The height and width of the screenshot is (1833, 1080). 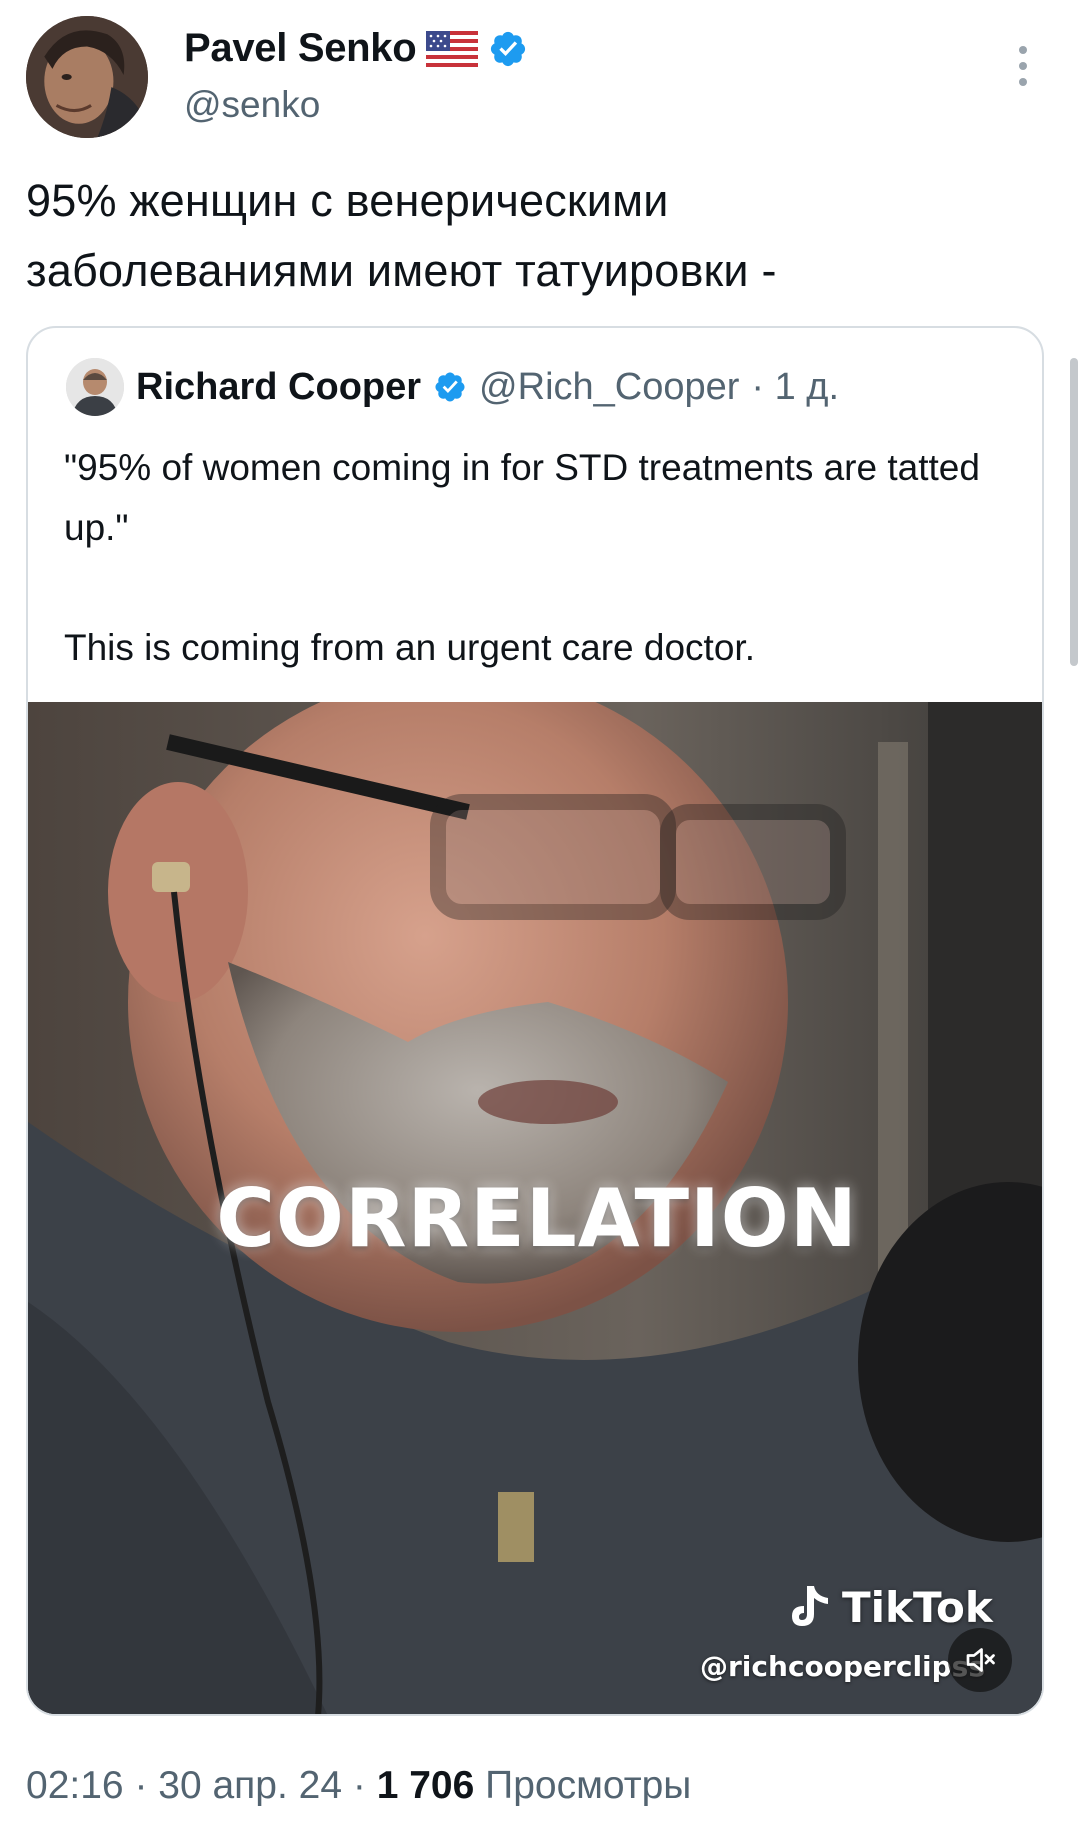 What do you see at coordinates (359, 1785) in the screenshot?
I see `tweet-meta: 02:16 · 30 апр. 24 · 1 706 Просмотры` at bounding box center [359, 1785].